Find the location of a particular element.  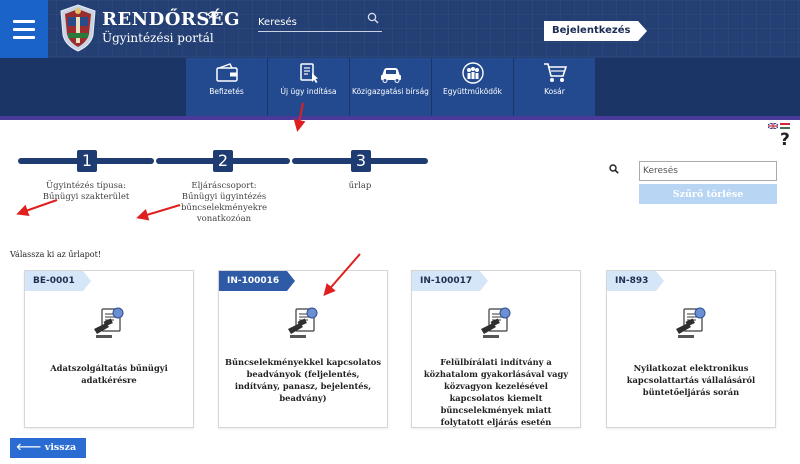

back-button-label: vissza is located at coordinates (60, 447).